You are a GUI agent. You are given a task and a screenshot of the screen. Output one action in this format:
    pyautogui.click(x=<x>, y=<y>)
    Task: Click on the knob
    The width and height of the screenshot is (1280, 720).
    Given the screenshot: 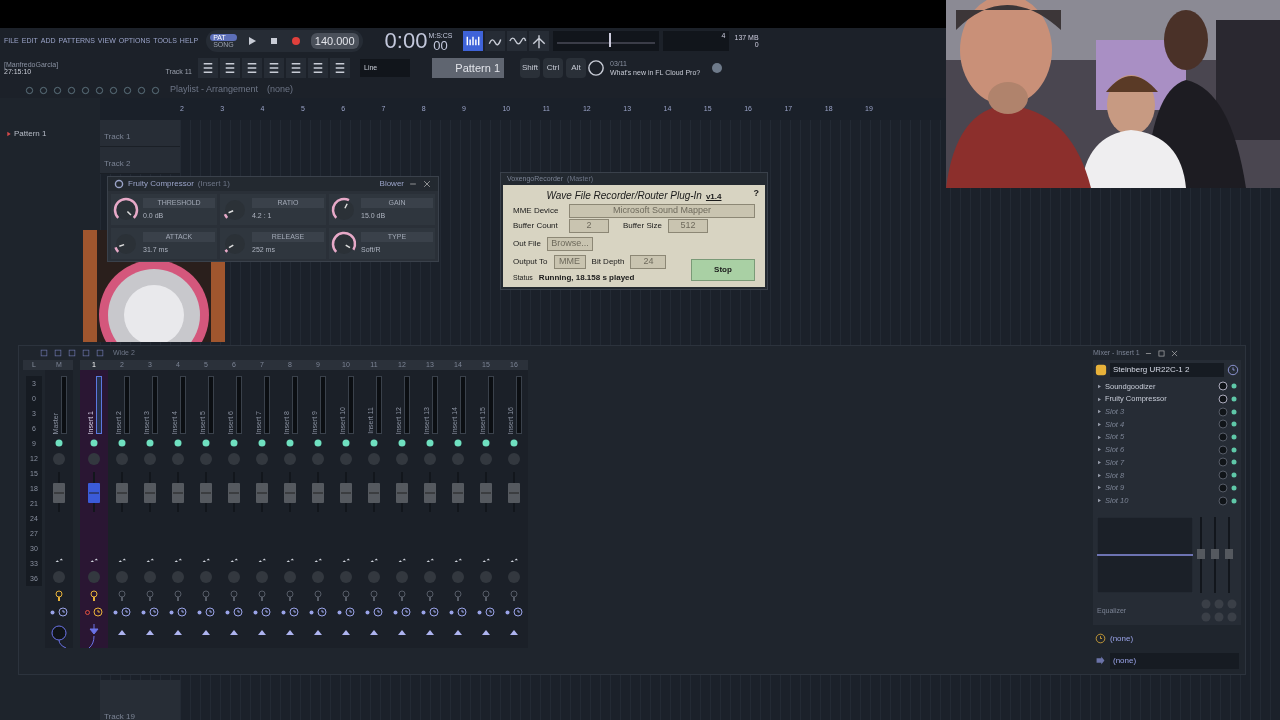 What is the action you would take?
    pyautogui.click(x=344, y=209)
    